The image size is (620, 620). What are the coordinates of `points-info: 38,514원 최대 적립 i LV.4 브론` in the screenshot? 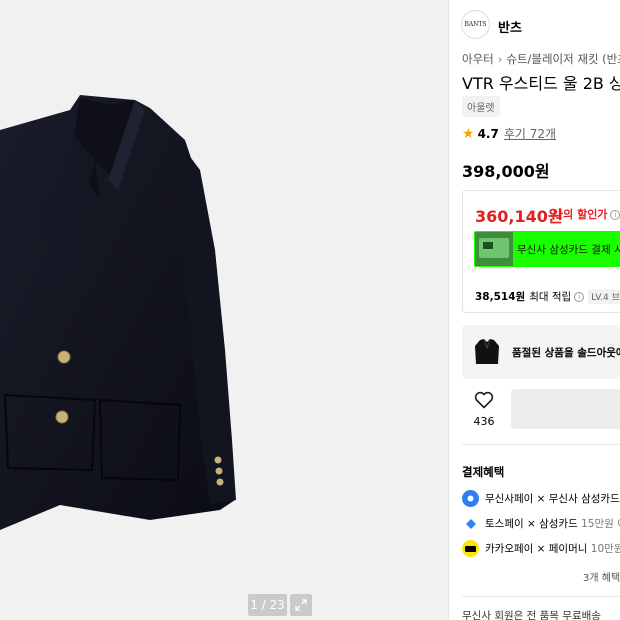 It's located at (547, 296).